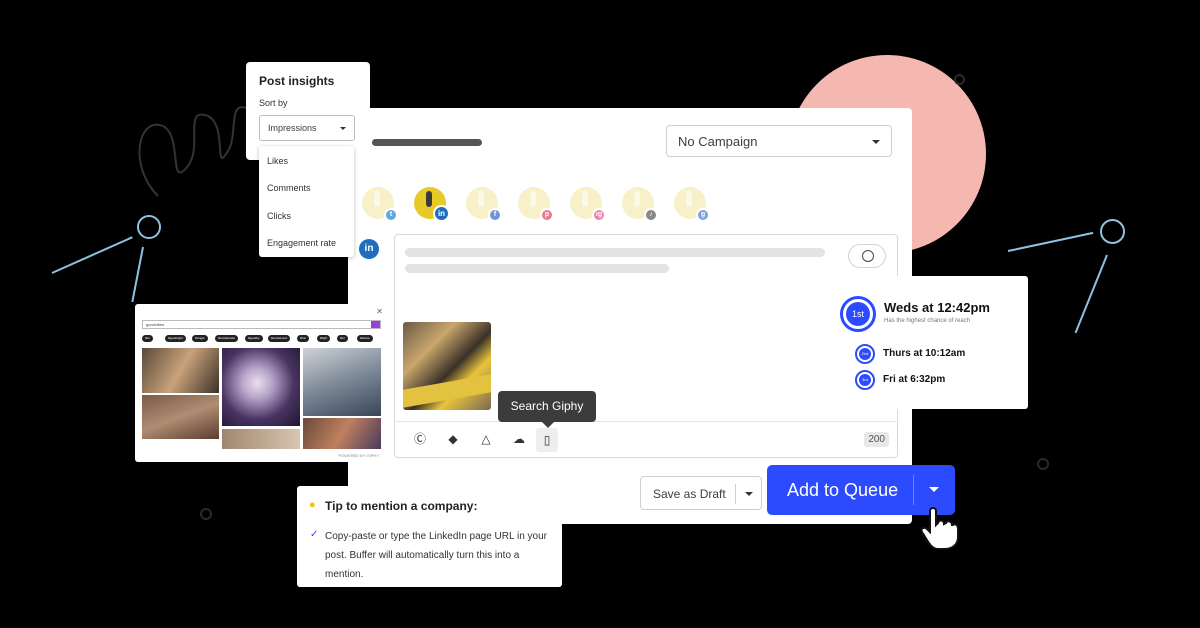  What do you see at coordinates (865, 380) in the screenshot?
I see `time-slot-badge: 3rd` at bounding box center [865, 380].